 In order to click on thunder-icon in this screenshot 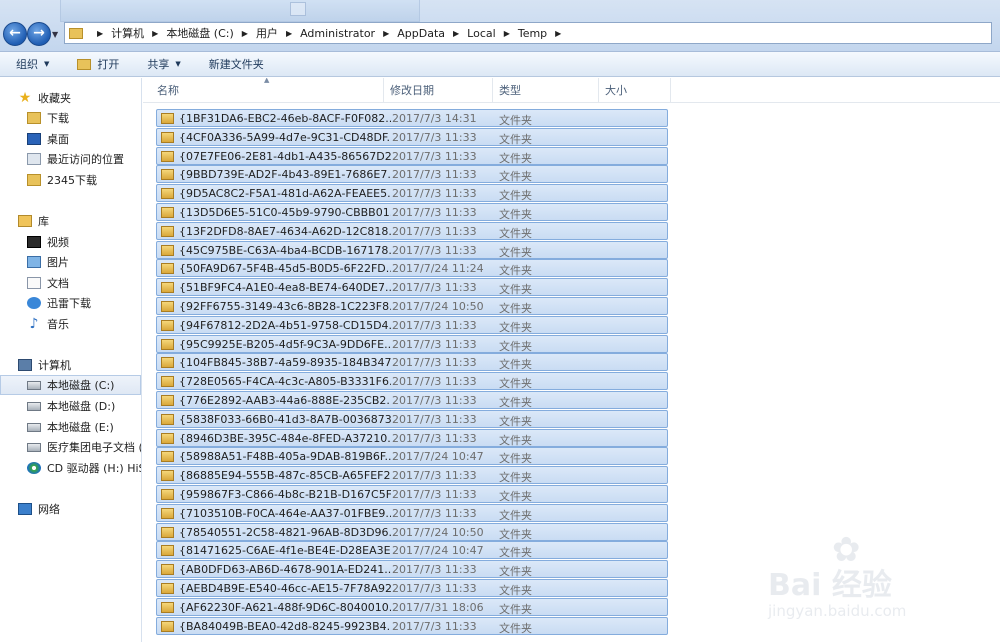, I will do `click(34, 303)`.